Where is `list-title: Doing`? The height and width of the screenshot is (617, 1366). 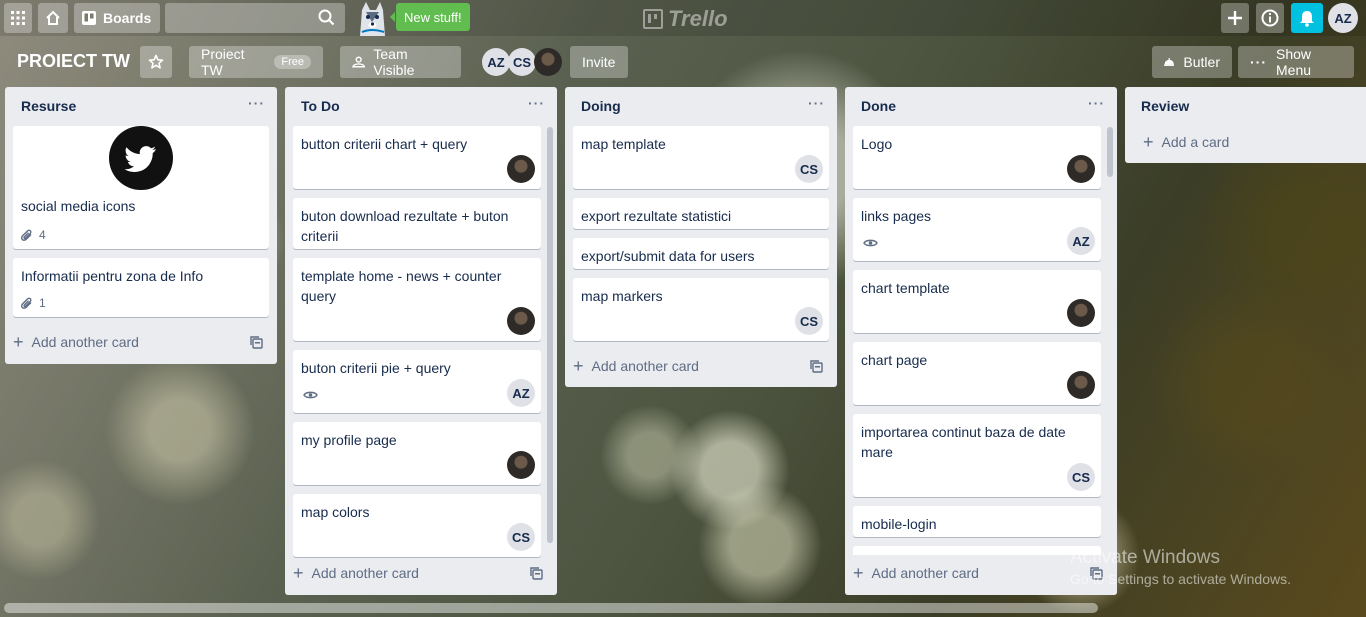 list-title: Doing is located at coordinates (601, 106).